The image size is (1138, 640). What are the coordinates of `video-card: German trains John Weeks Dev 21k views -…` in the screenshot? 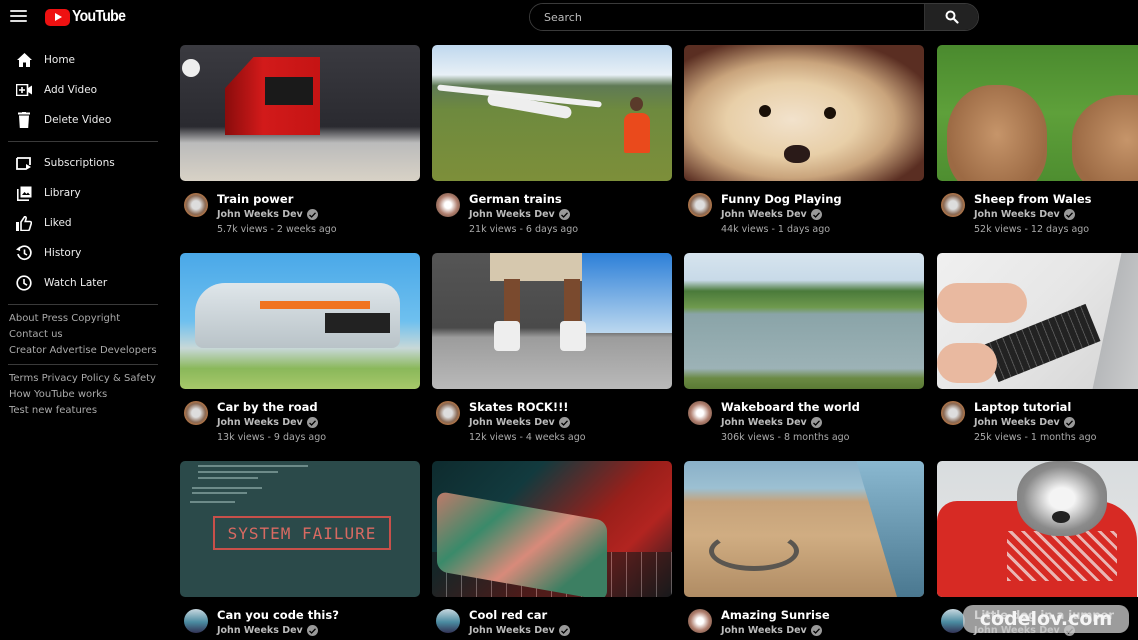 It's located at (552, 141).